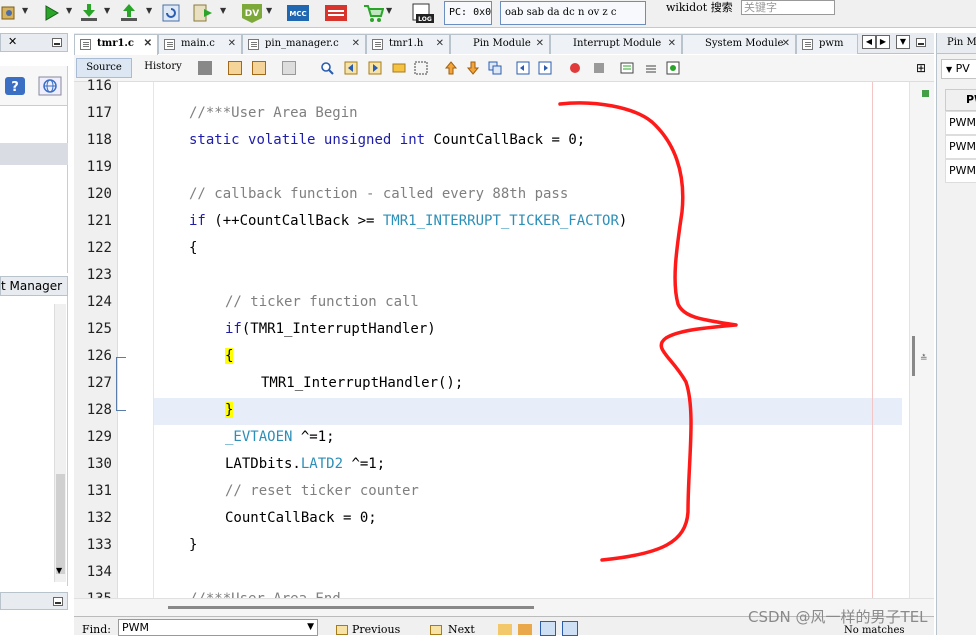 The width and height of the screenshot is (976, 636). What do you see at coordinates (235, 68) in the screenshot?
I see `back-icon` at bounding box center [235, 68].